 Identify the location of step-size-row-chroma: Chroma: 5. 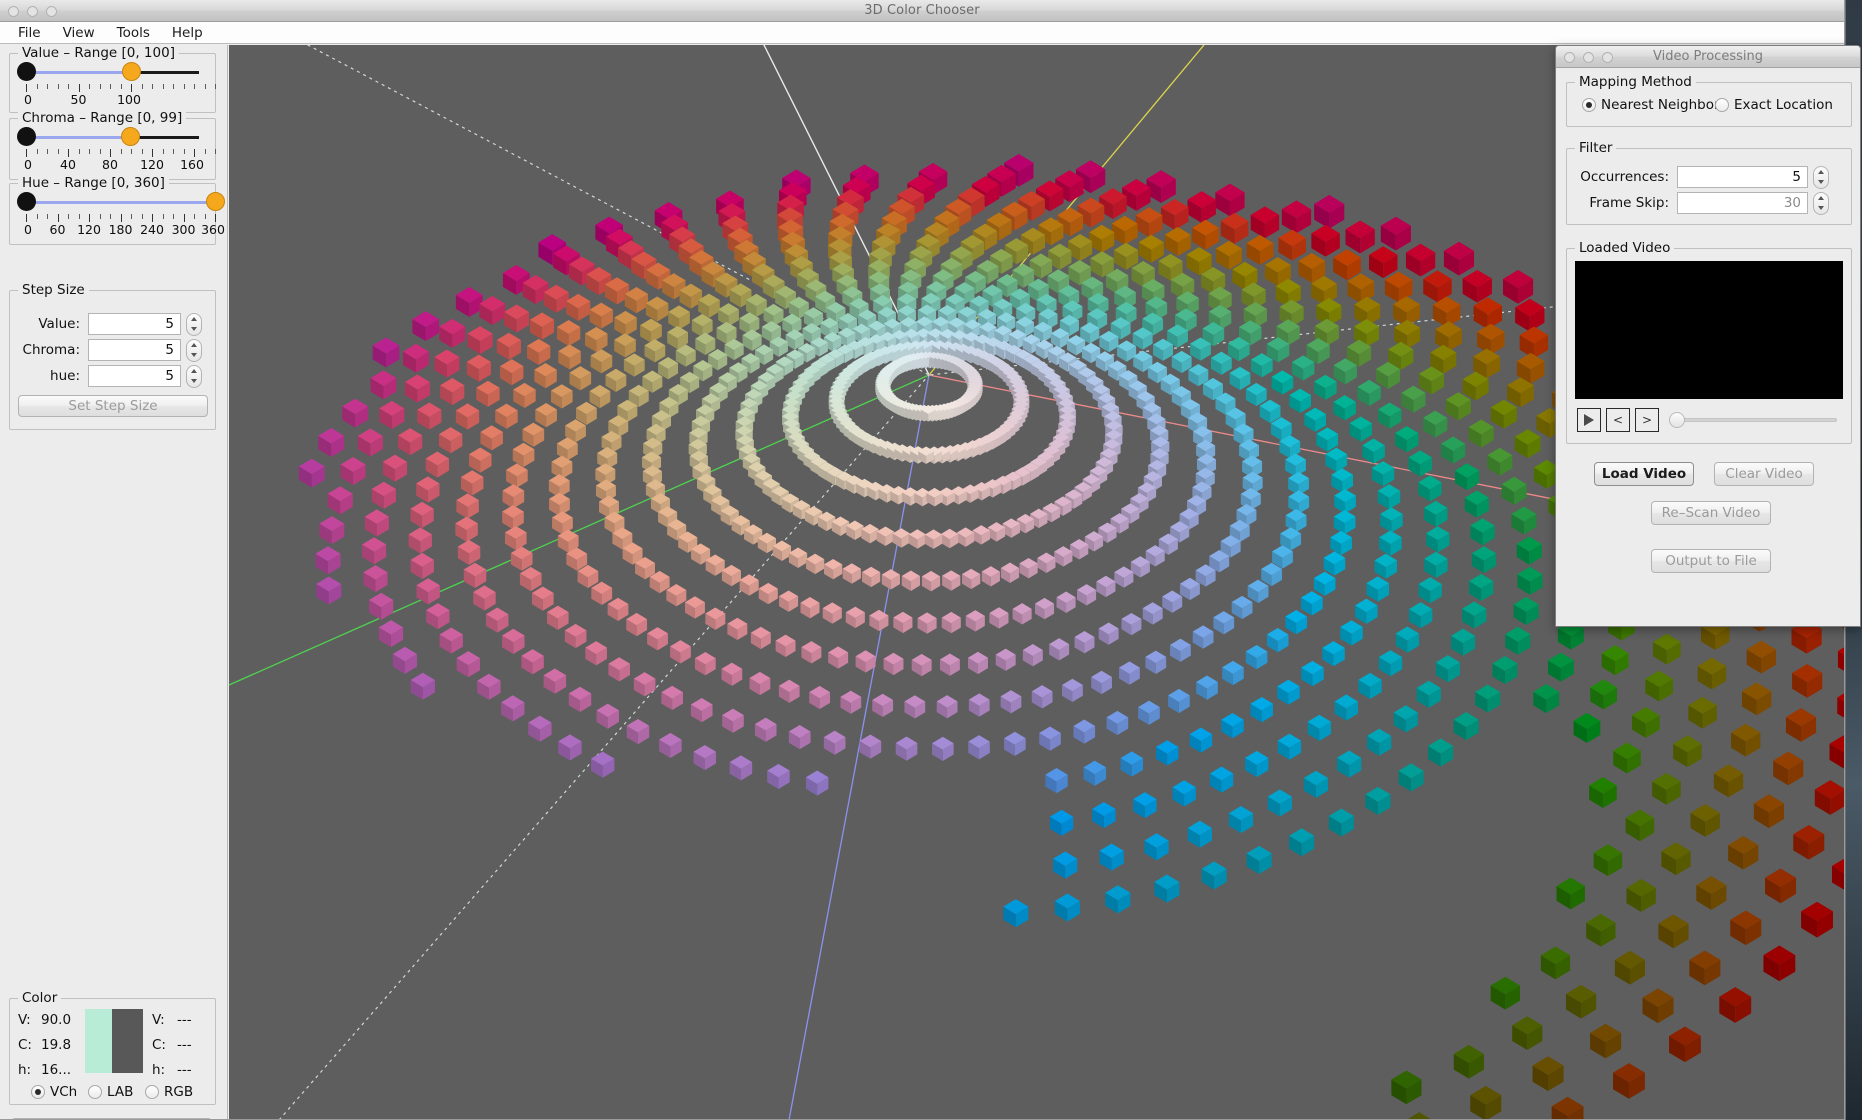
(112, 350).